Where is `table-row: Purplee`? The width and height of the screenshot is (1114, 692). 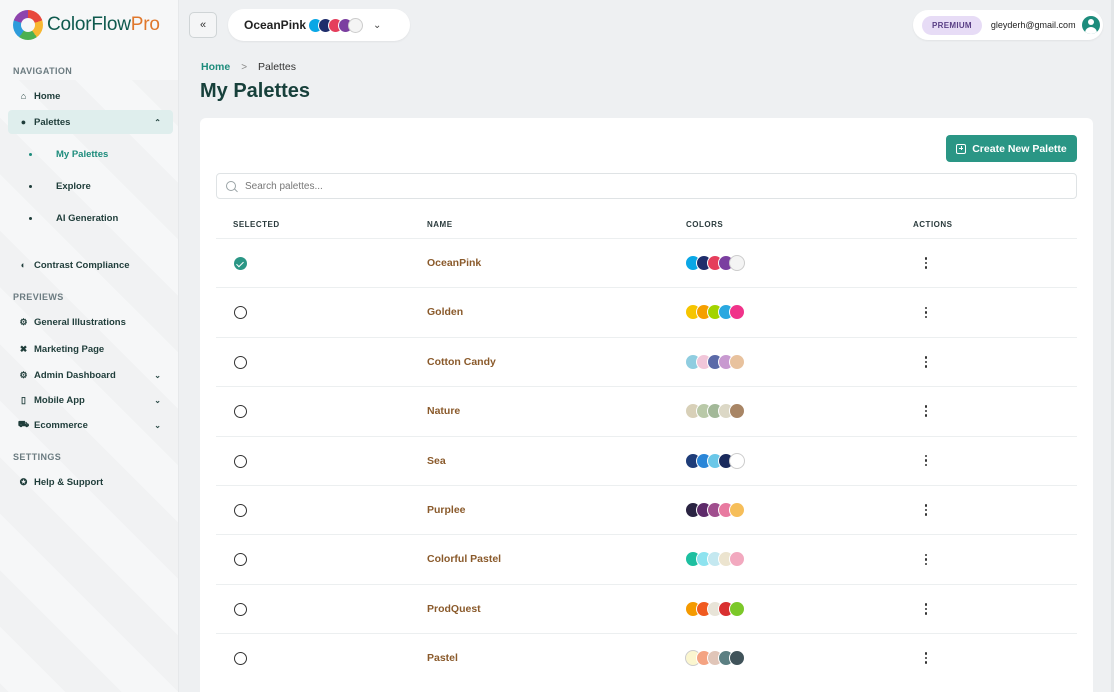 table-row: Purplee is located at coordinates (646, 509).